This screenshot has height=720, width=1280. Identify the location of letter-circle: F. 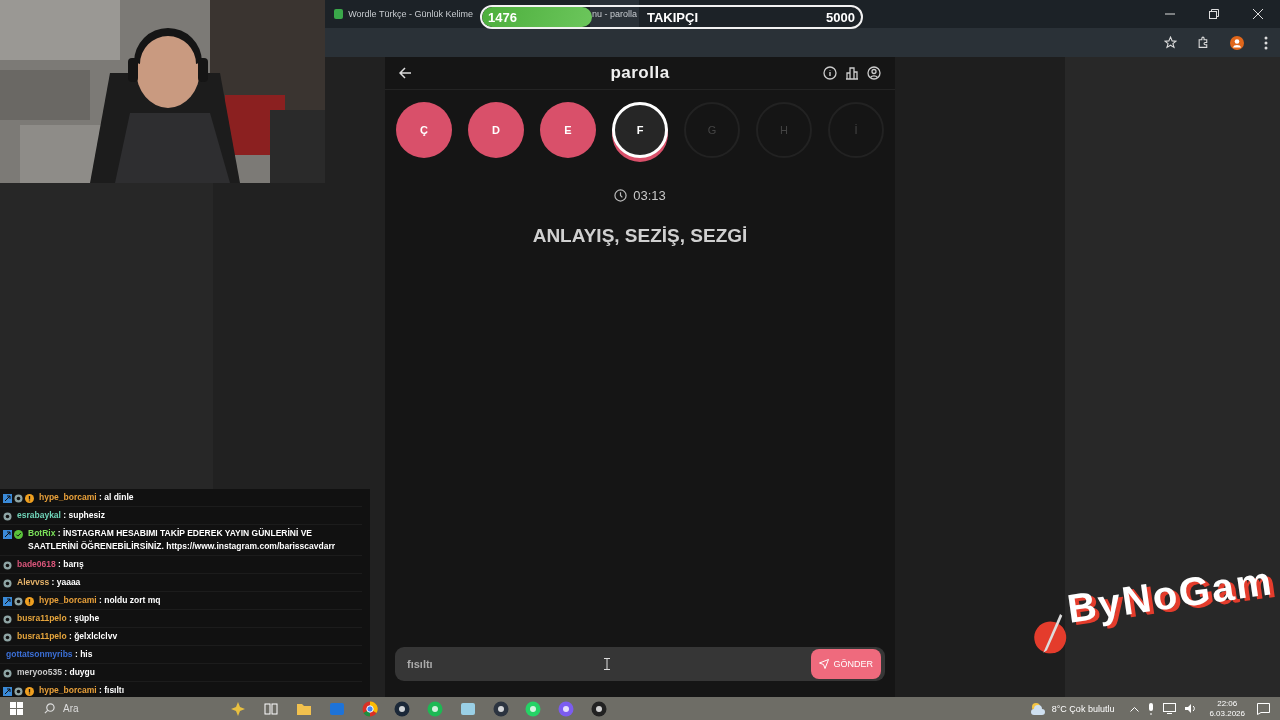
(640, 130).